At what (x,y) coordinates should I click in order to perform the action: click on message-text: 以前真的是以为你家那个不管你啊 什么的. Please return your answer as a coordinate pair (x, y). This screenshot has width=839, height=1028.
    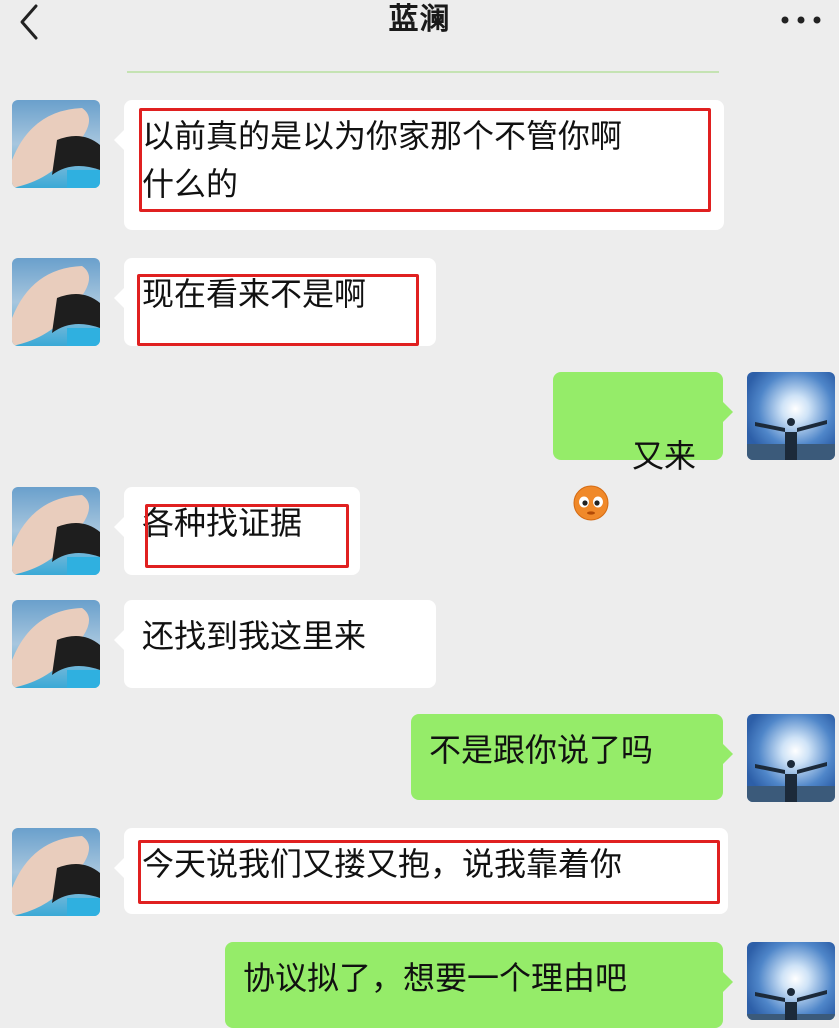
    Looking at the image, I should click on (382, 160).